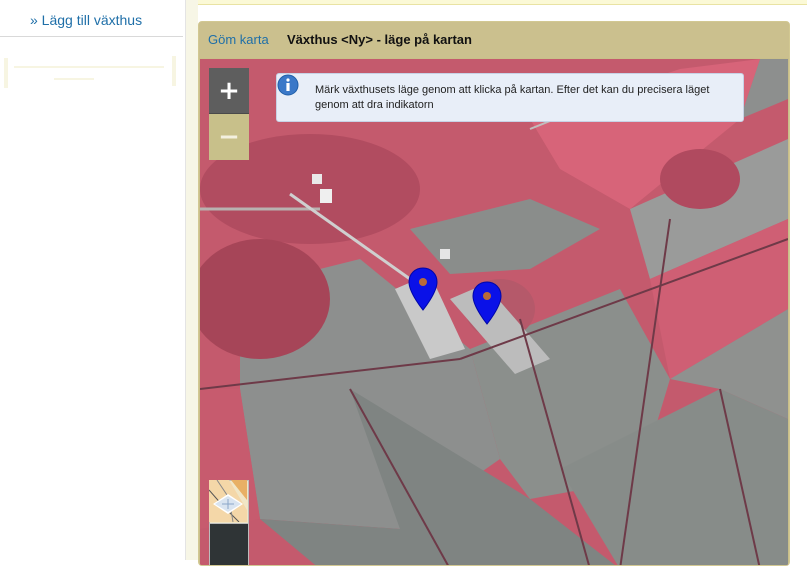 This screenshot has width=807, height=566. What do you see at coordinates (92, 69) in the screenshot?
I see `sidebar-empty-box` at bounding box center [92, 69].